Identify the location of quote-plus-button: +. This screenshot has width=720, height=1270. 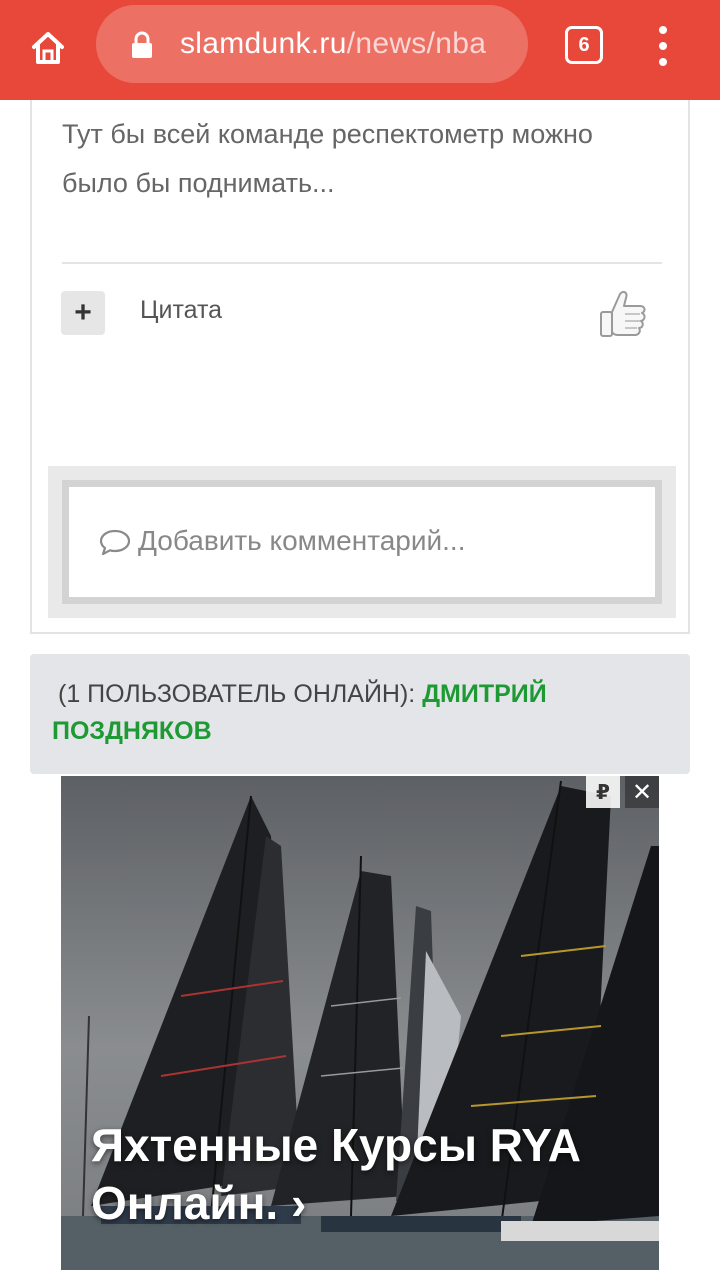
(83, 313).